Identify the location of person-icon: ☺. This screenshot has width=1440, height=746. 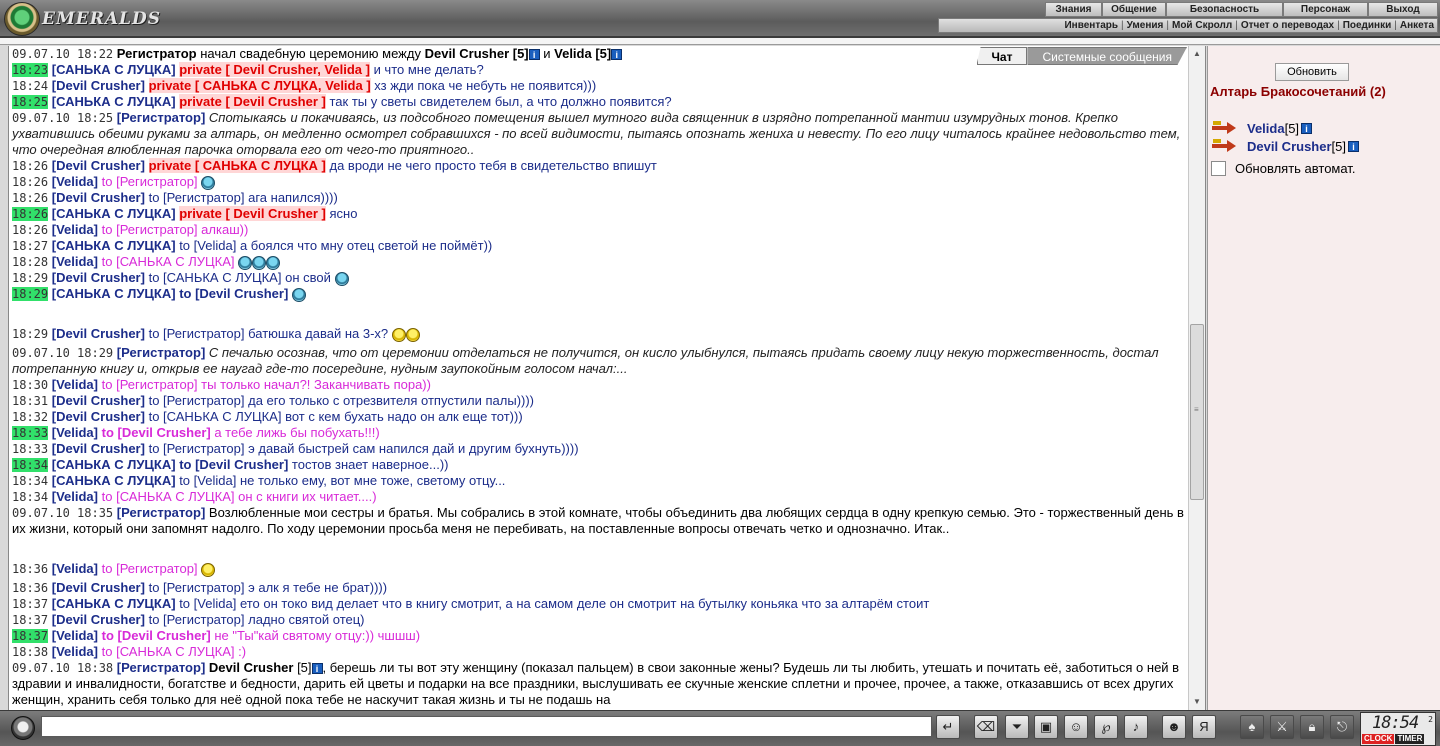
(1076, 727).